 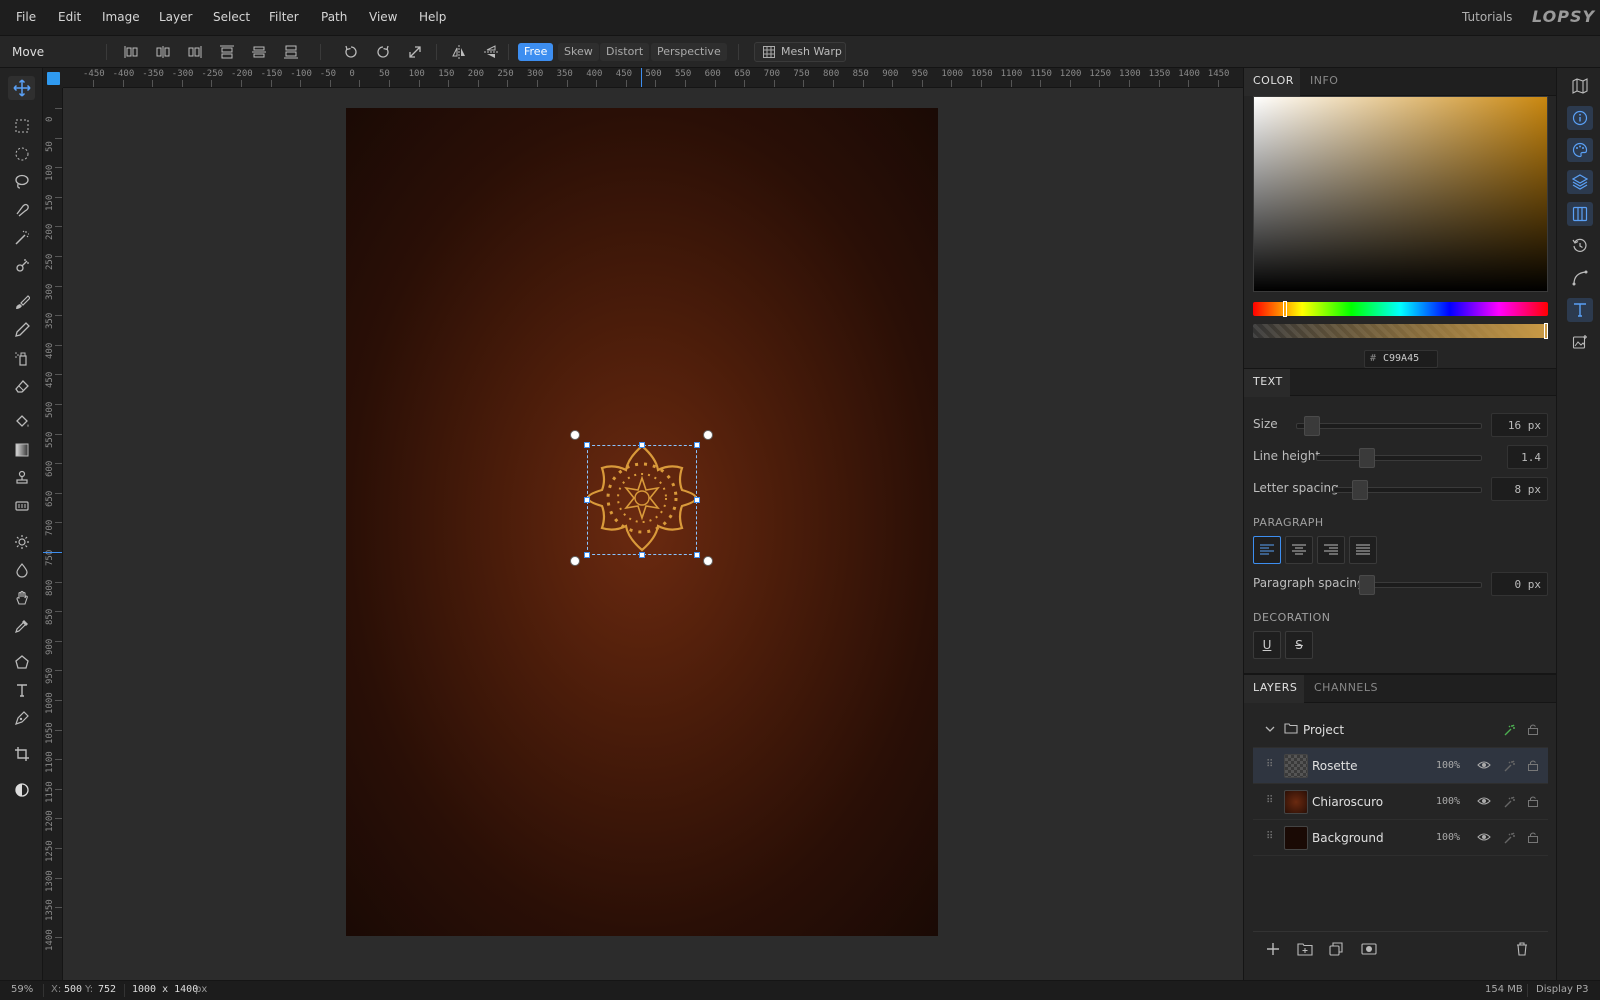 What do you see at coordinates (21, 126) in the screenshot?
I see `rect-select-icon` at bounding box center [21, 126].